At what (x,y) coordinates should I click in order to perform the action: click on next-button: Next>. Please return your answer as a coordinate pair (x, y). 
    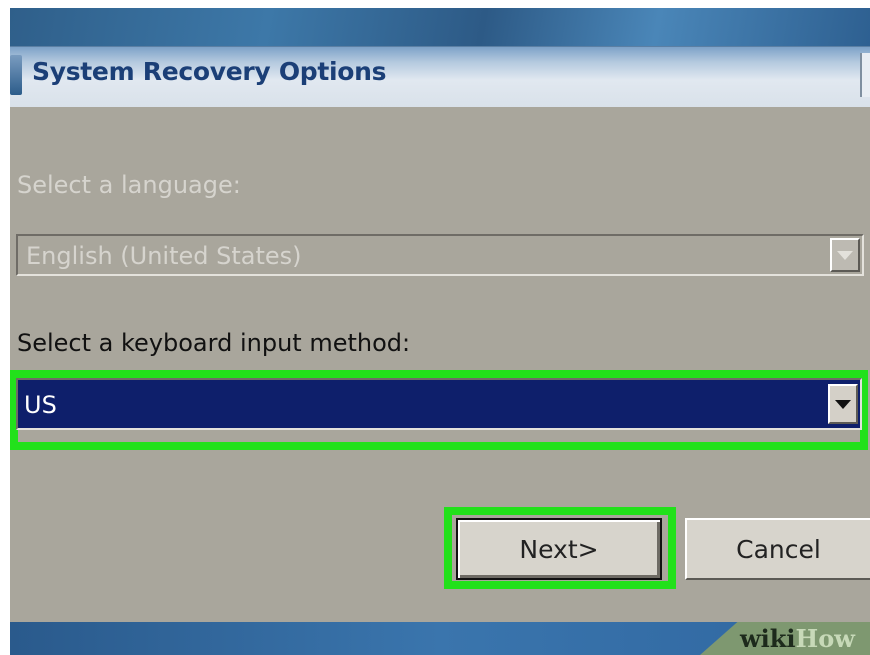
    Looking at the image, I should click on (559, 549).